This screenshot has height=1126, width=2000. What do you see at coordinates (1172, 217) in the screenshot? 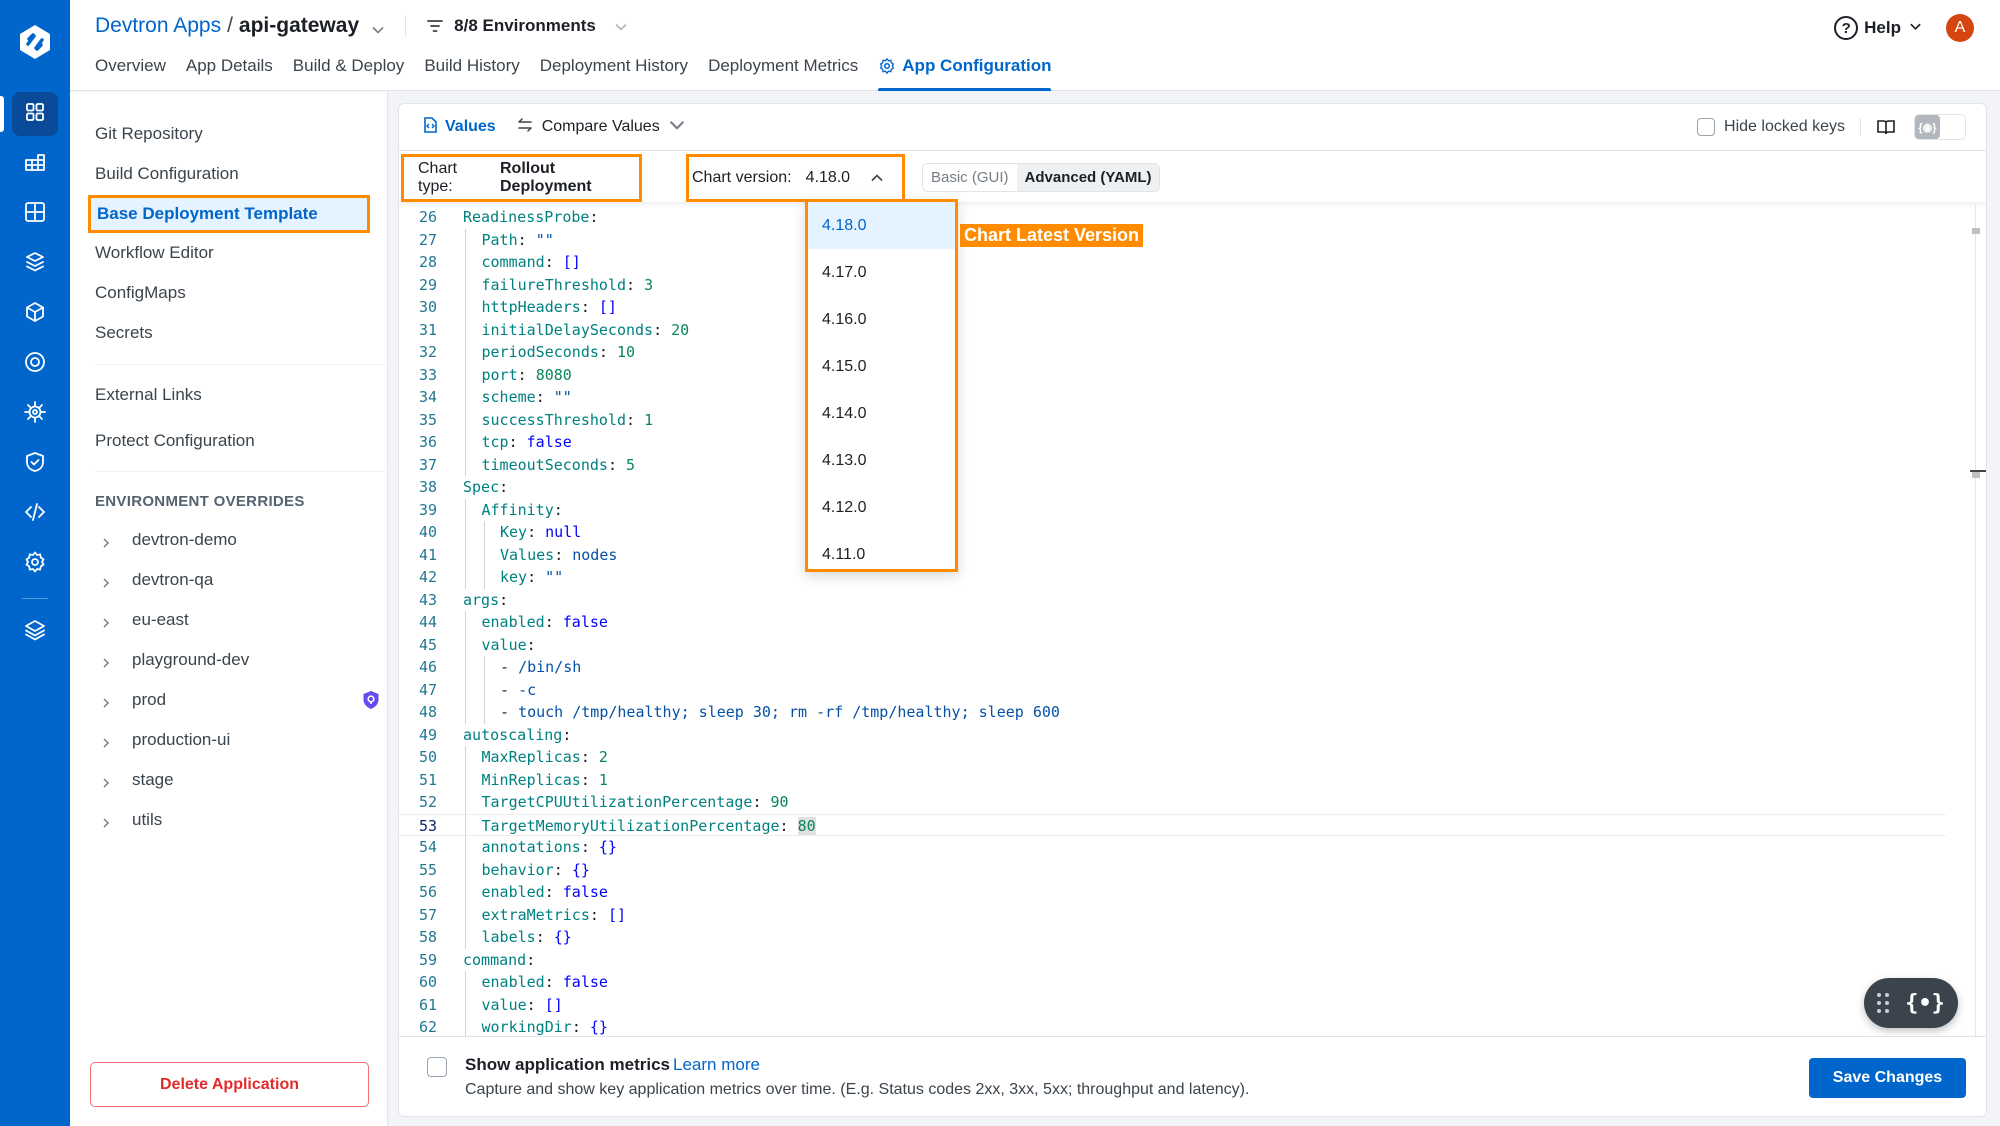
I see `code-line: 26 ReadinessProbe:` at bounding box center [1172, 217].